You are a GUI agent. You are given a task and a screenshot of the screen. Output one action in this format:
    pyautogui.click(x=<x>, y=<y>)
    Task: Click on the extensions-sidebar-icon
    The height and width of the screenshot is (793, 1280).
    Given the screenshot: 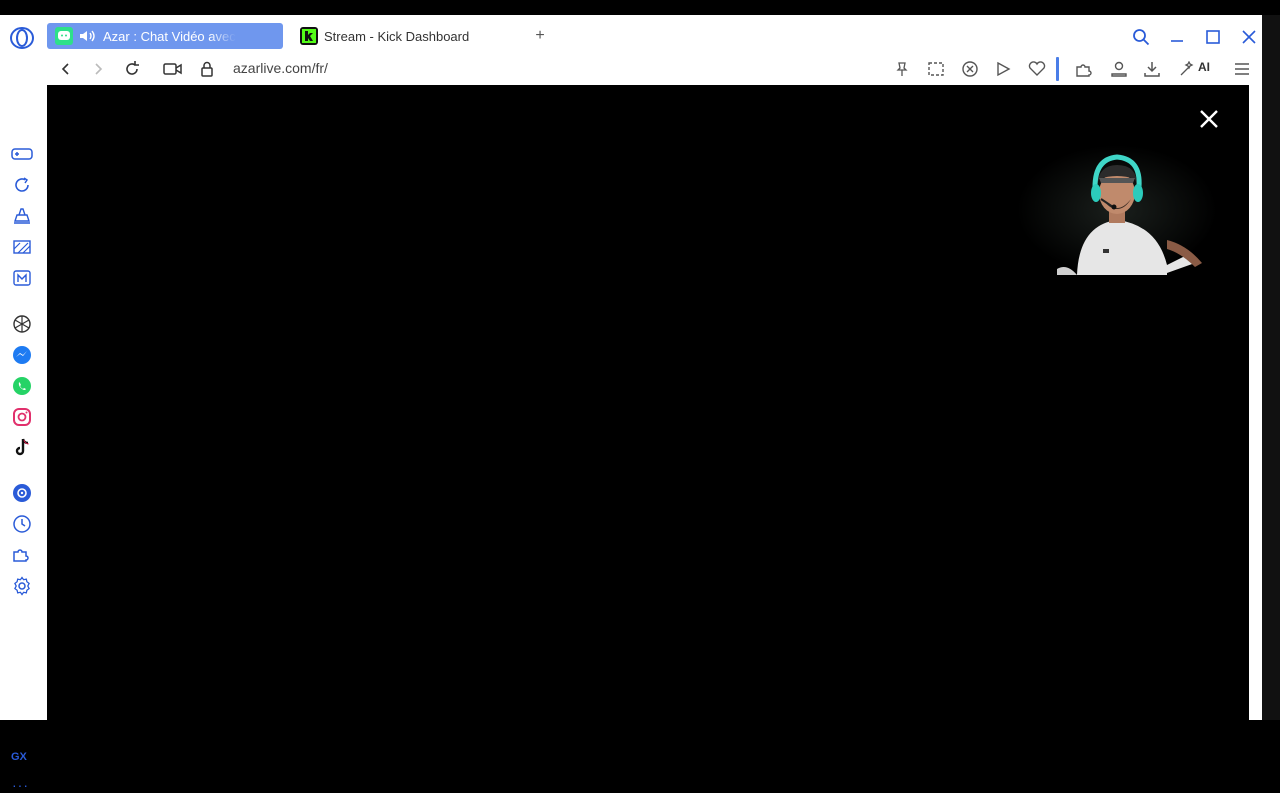 What is the action you would take?
    pyautogui.click(x=22, y=555)
    